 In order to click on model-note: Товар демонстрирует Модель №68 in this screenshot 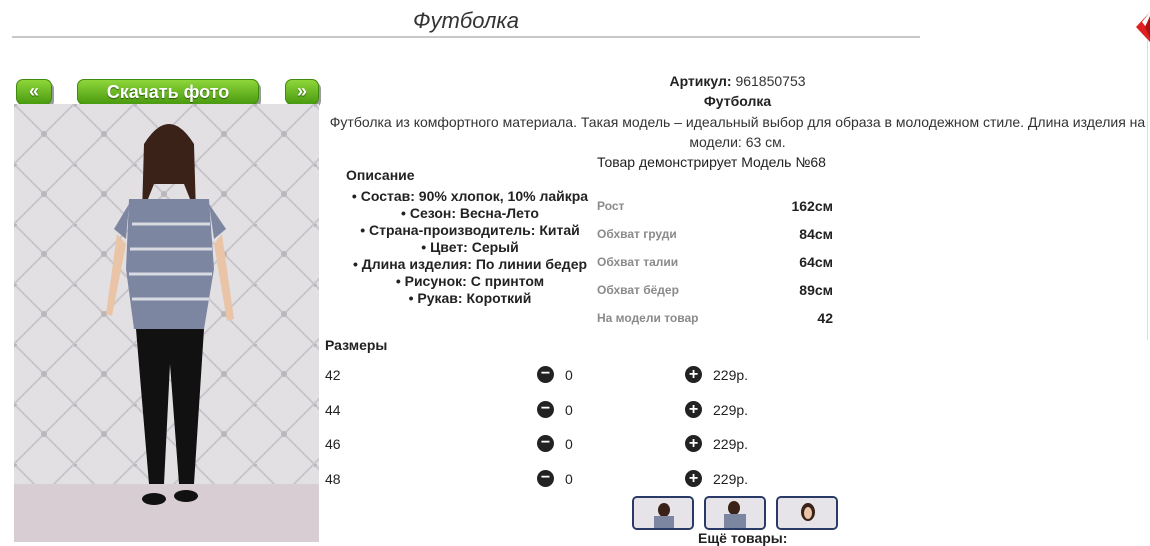, I will do `click(711, 162)`.